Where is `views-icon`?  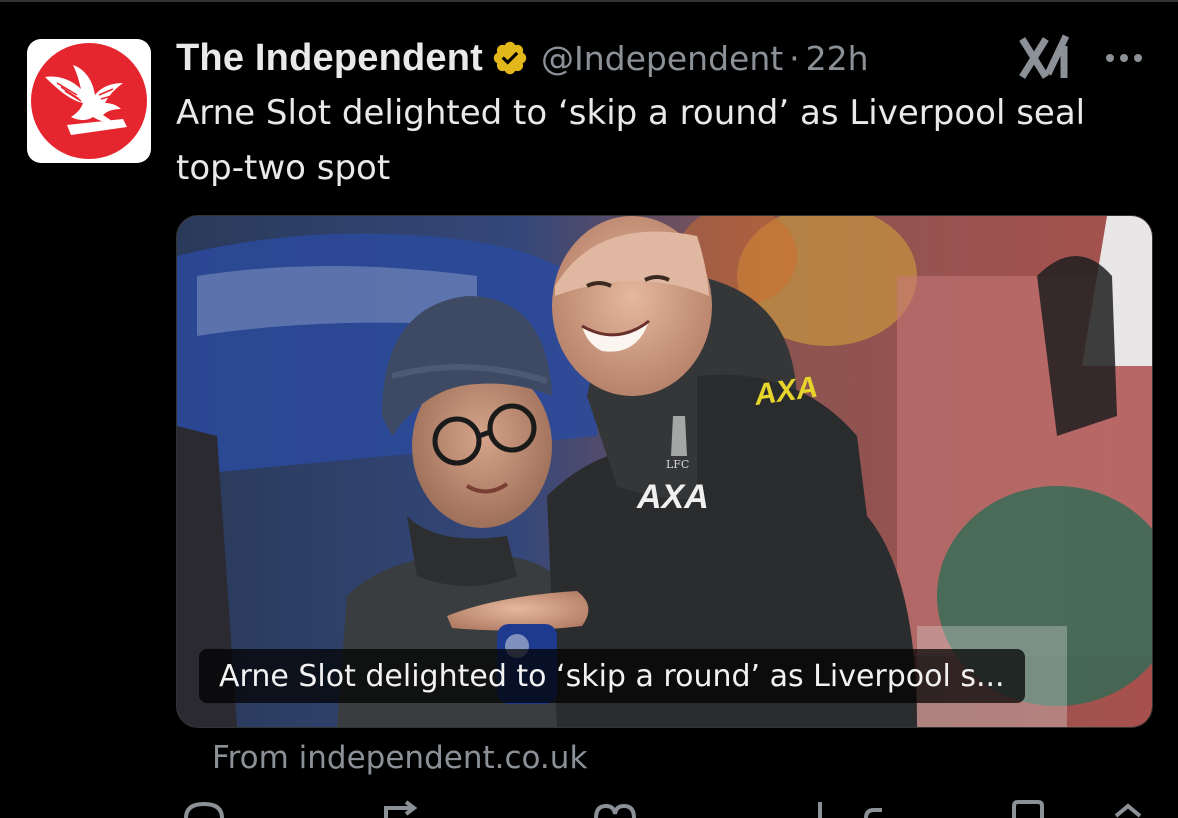 views-icon is located at coordinates (820, 809).